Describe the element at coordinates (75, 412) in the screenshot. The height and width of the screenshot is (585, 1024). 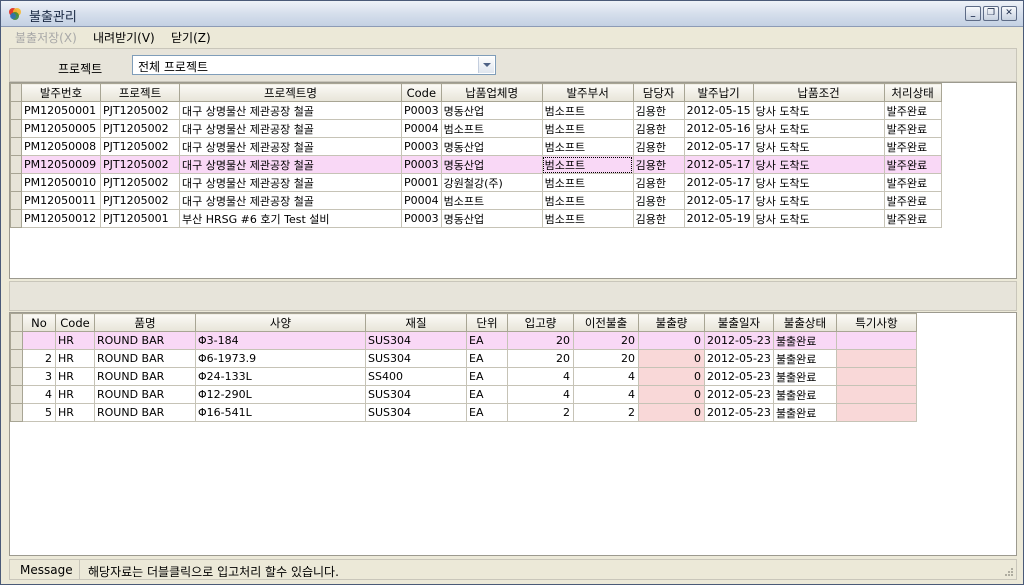
I see `item-cell: HR` at that location.